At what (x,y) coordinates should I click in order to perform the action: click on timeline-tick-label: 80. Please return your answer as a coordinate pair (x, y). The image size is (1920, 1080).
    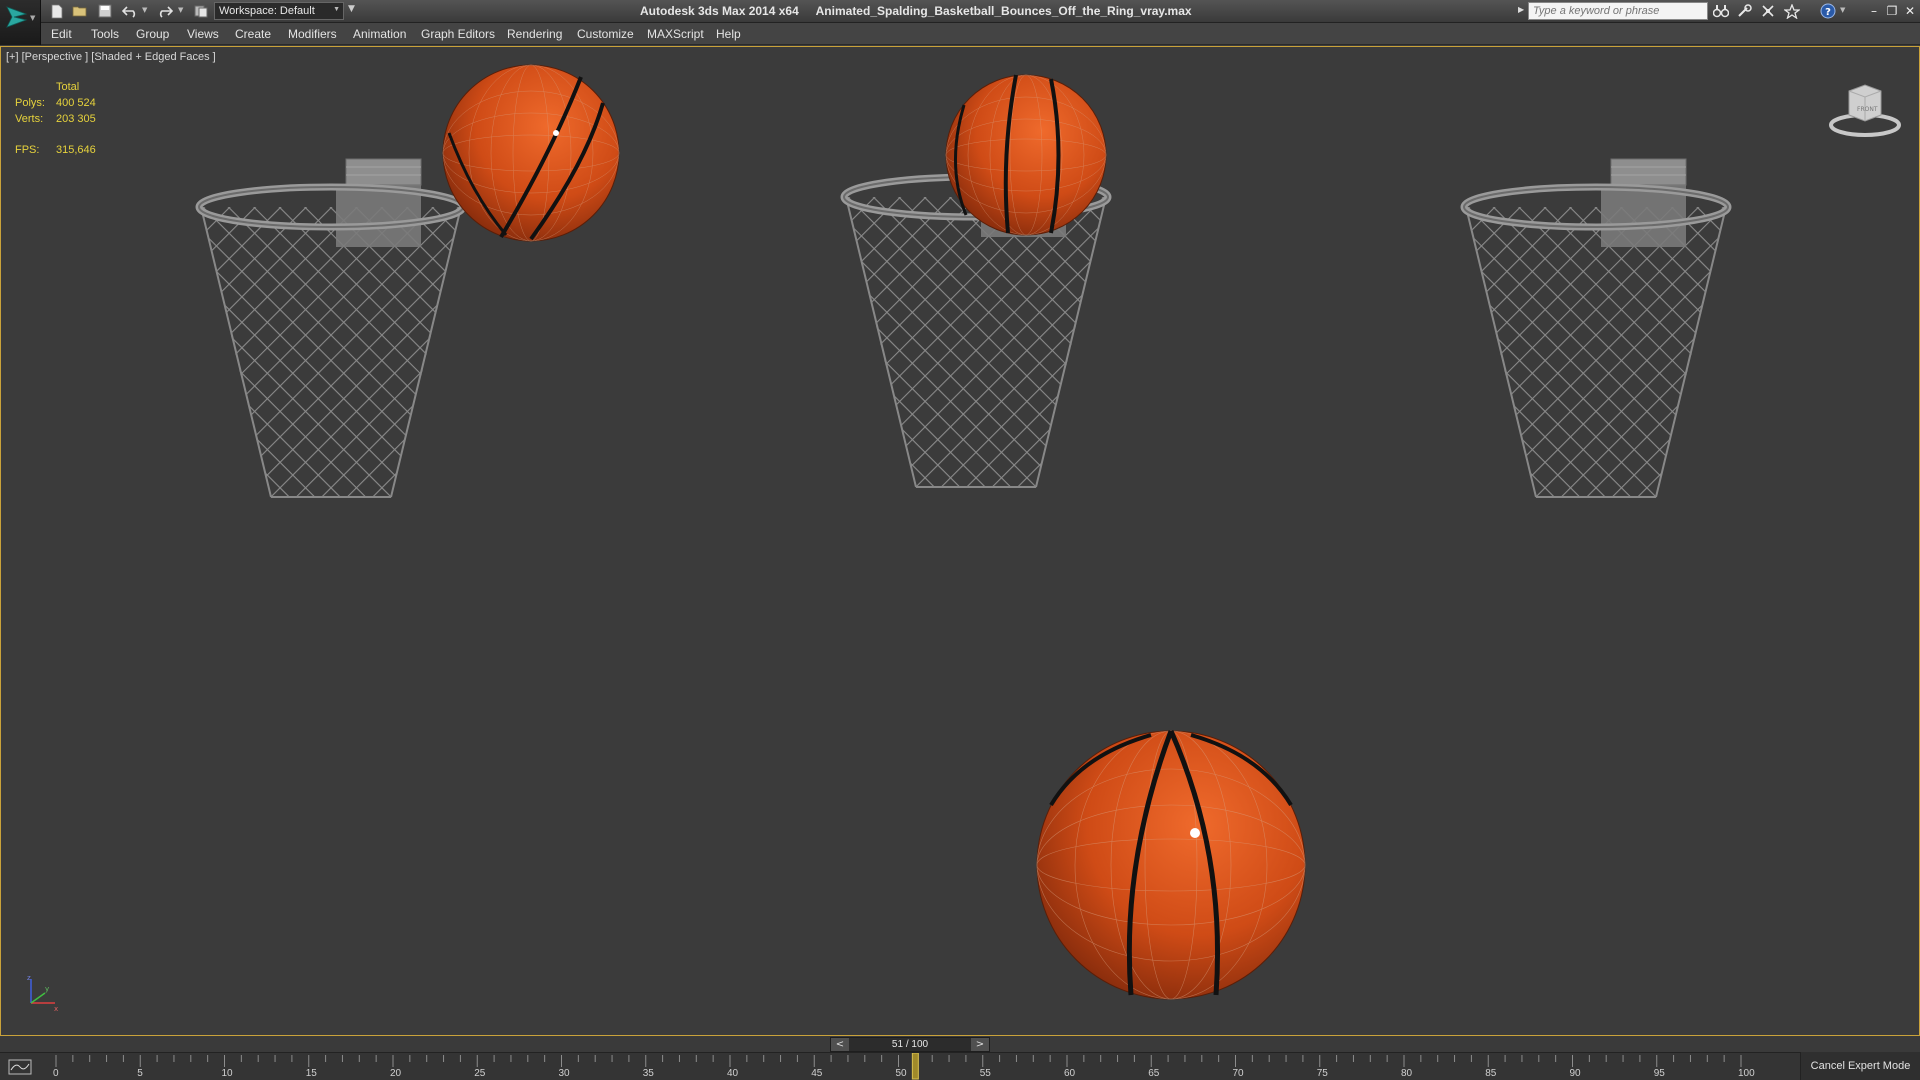
    Looking at the image, I should click on (1407, 1073).